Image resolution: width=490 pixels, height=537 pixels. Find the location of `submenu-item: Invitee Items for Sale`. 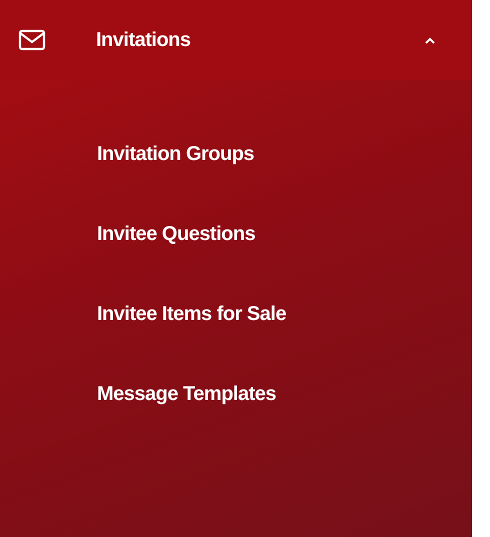

submenu-item: Invitee Items for Sale is located at coordinates (236, 314).